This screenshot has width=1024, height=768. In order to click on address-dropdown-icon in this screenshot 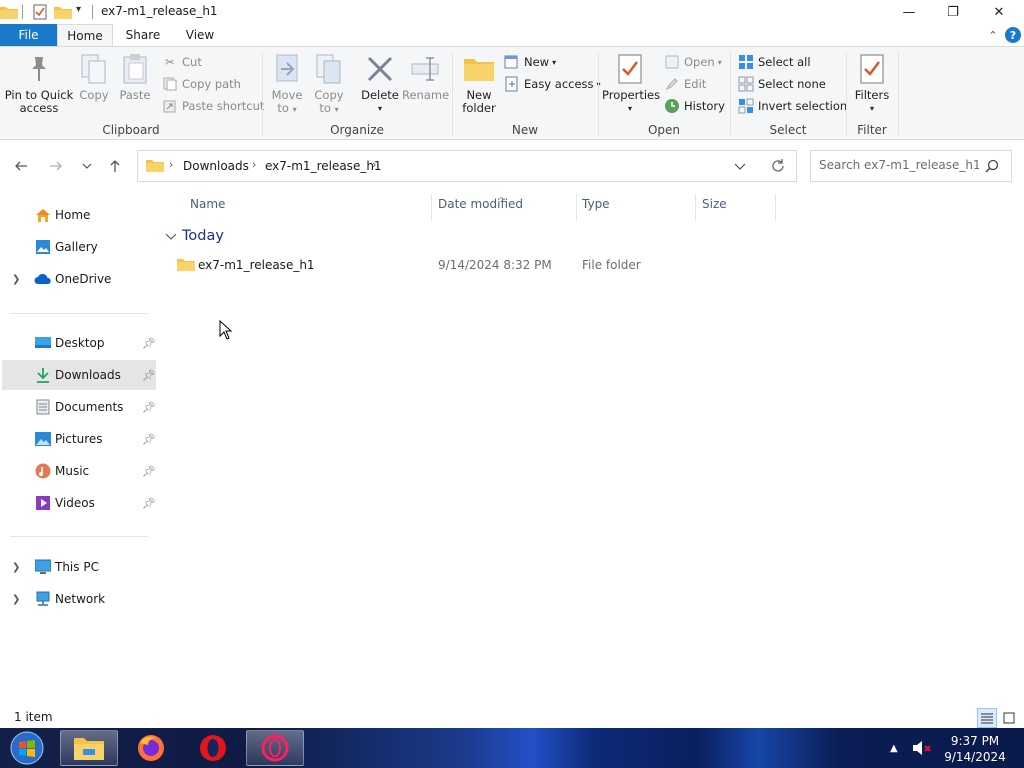, I will do `click(740, 167)`.